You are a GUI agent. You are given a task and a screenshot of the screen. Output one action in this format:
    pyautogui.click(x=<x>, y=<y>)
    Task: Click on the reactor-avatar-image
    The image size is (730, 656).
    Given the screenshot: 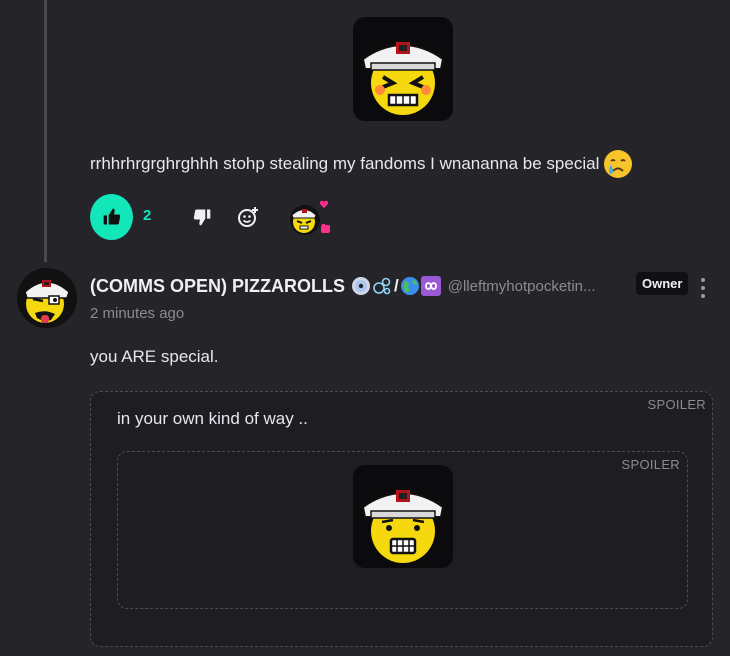 What is the action you would take?
    pyautogui.click(x=310, y=217)
    